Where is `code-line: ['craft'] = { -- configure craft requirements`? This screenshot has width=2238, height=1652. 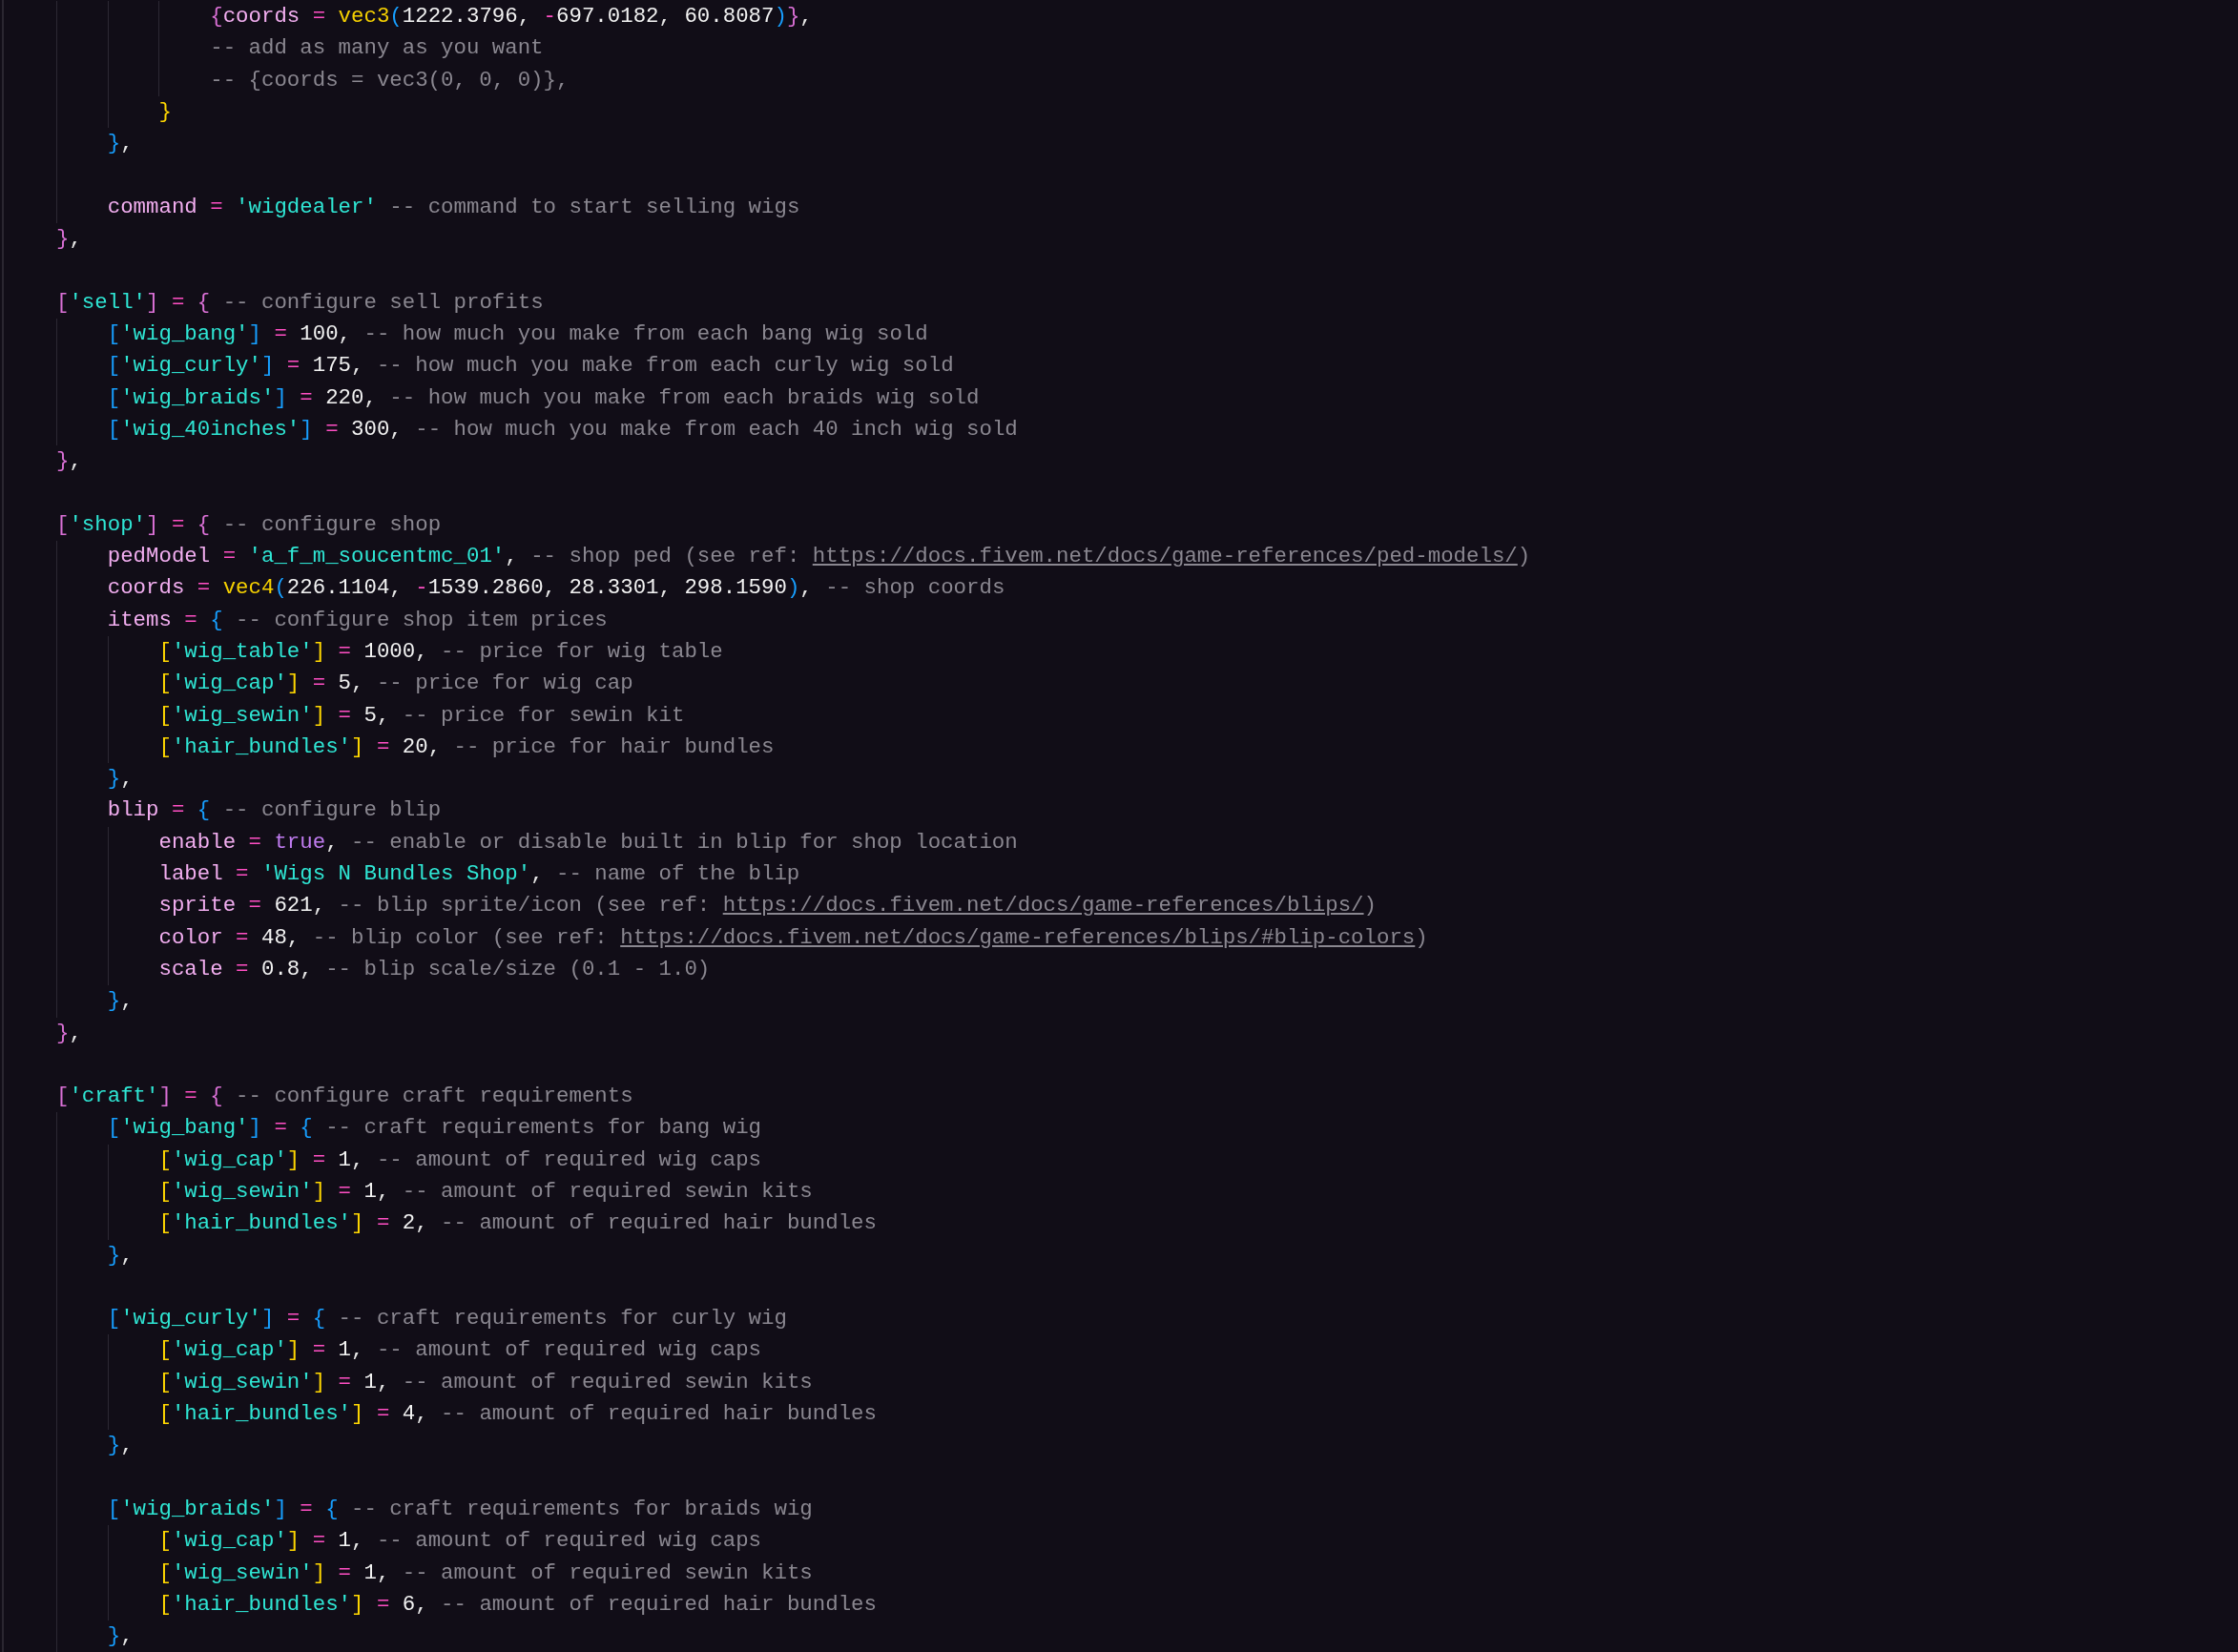
code-line: ['craft'] = { -- configure craft requirements is located at coordinates (344, 1097).